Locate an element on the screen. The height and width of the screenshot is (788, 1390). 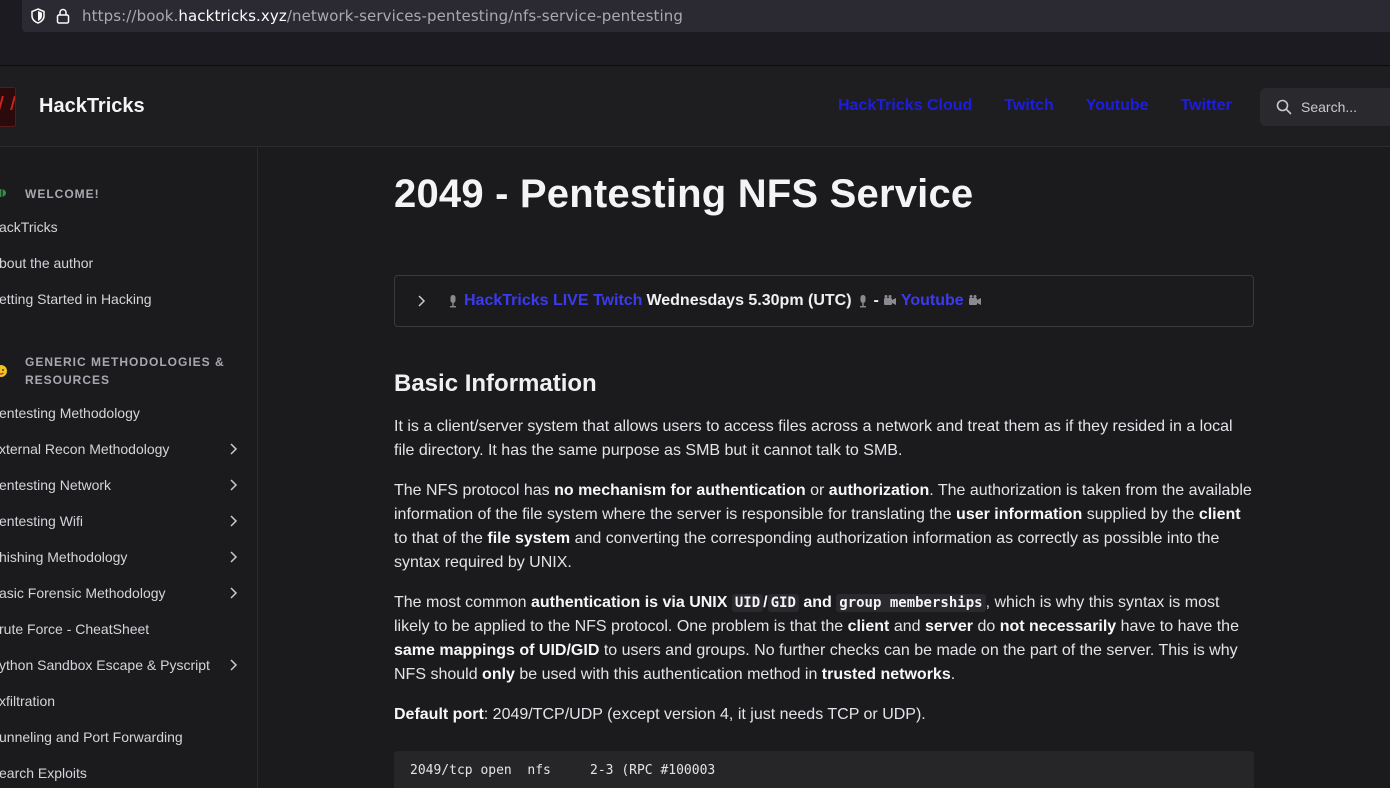
sidebar-item-pentesting-wifi: entesting Wifi is located at coordinates (128, 521).